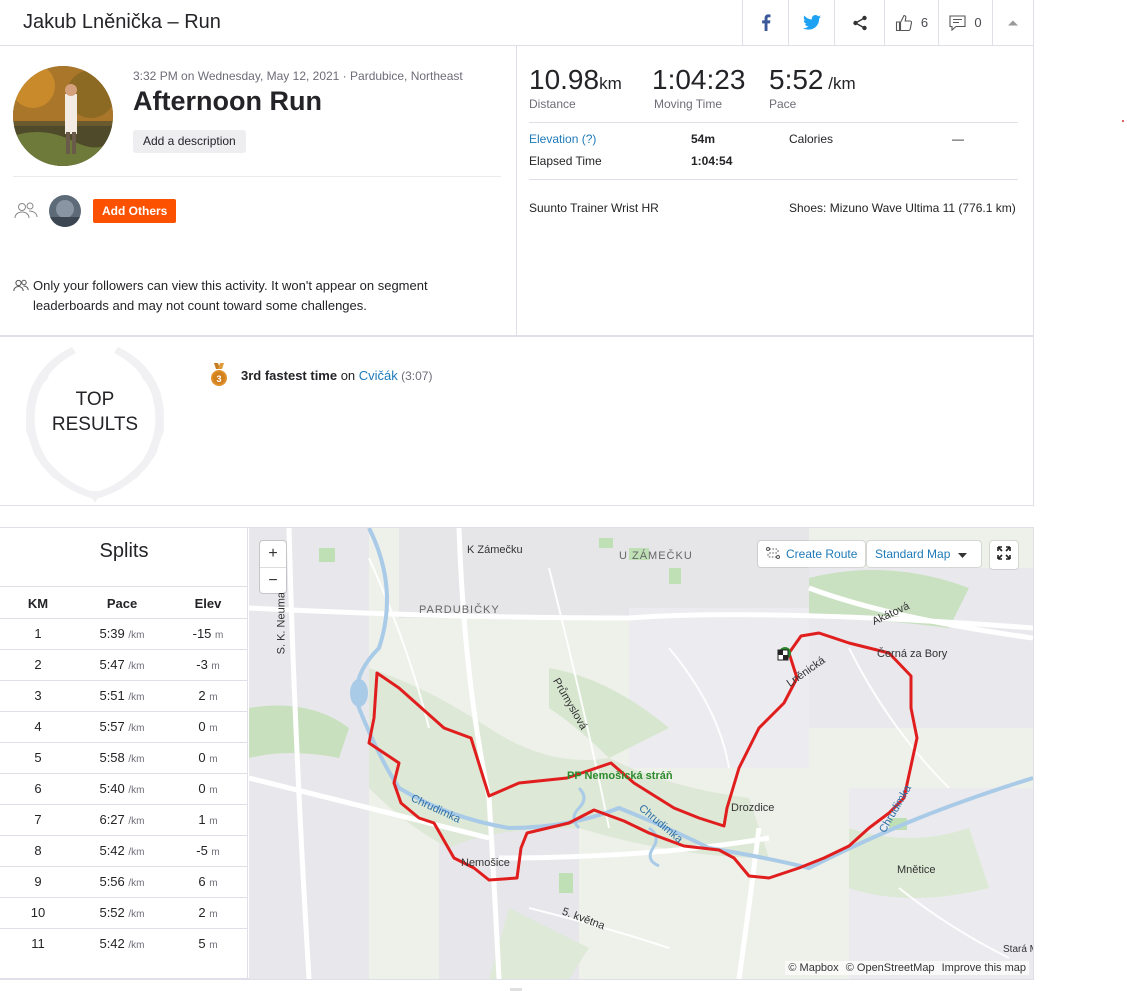 The height and width of the screenshot is (991, 1127). Describe the element at coordinates (38, 633) in the screenshot. I see `split-km: 1` at that location.